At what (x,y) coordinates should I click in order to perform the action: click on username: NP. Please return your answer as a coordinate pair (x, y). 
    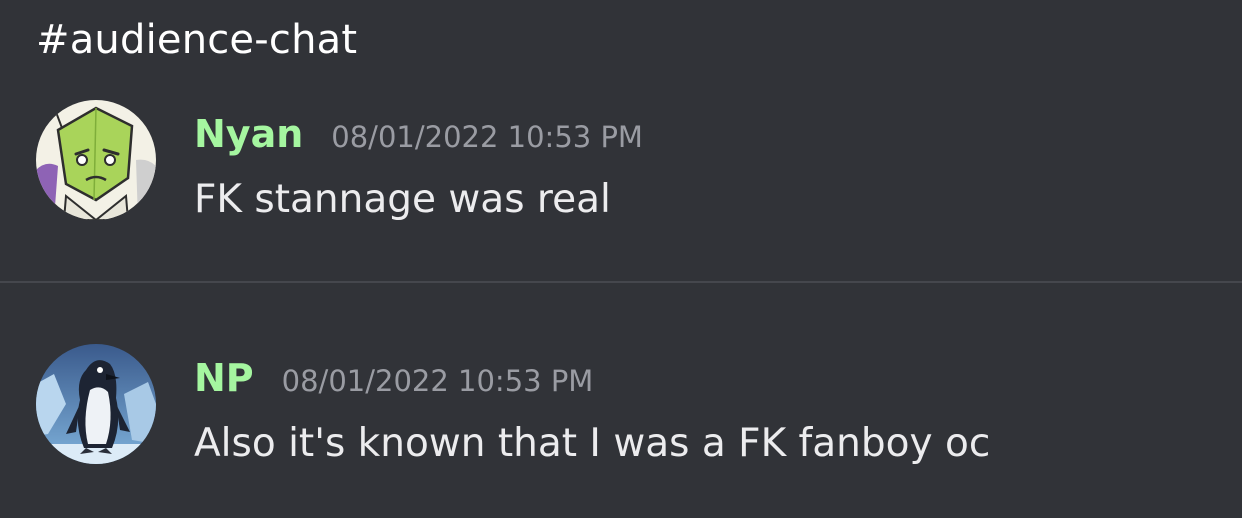
    Looking at the image, I should click on (224, 378).